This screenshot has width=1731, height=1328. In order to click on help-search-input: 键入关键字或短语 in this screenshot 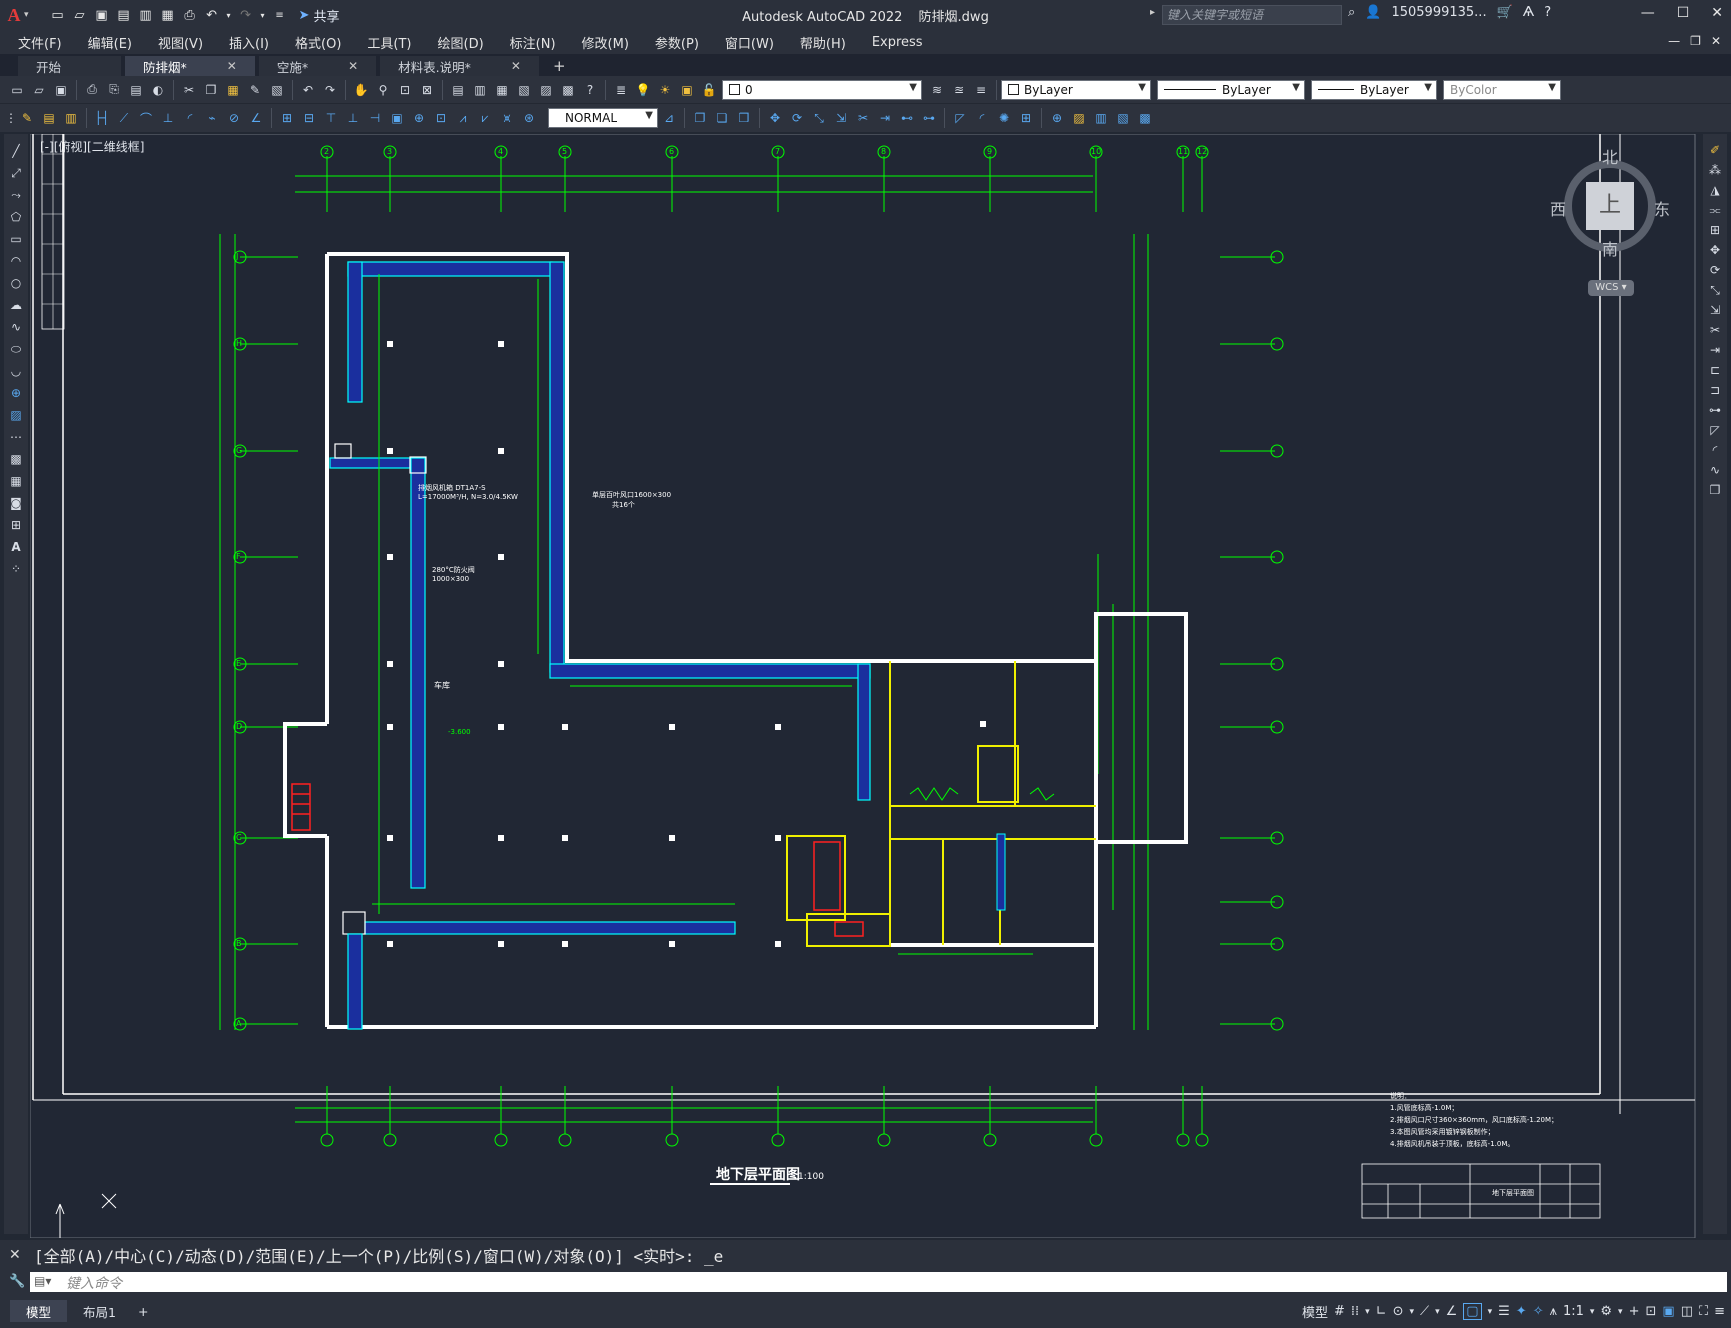, I will do `click(1252, 15)`.